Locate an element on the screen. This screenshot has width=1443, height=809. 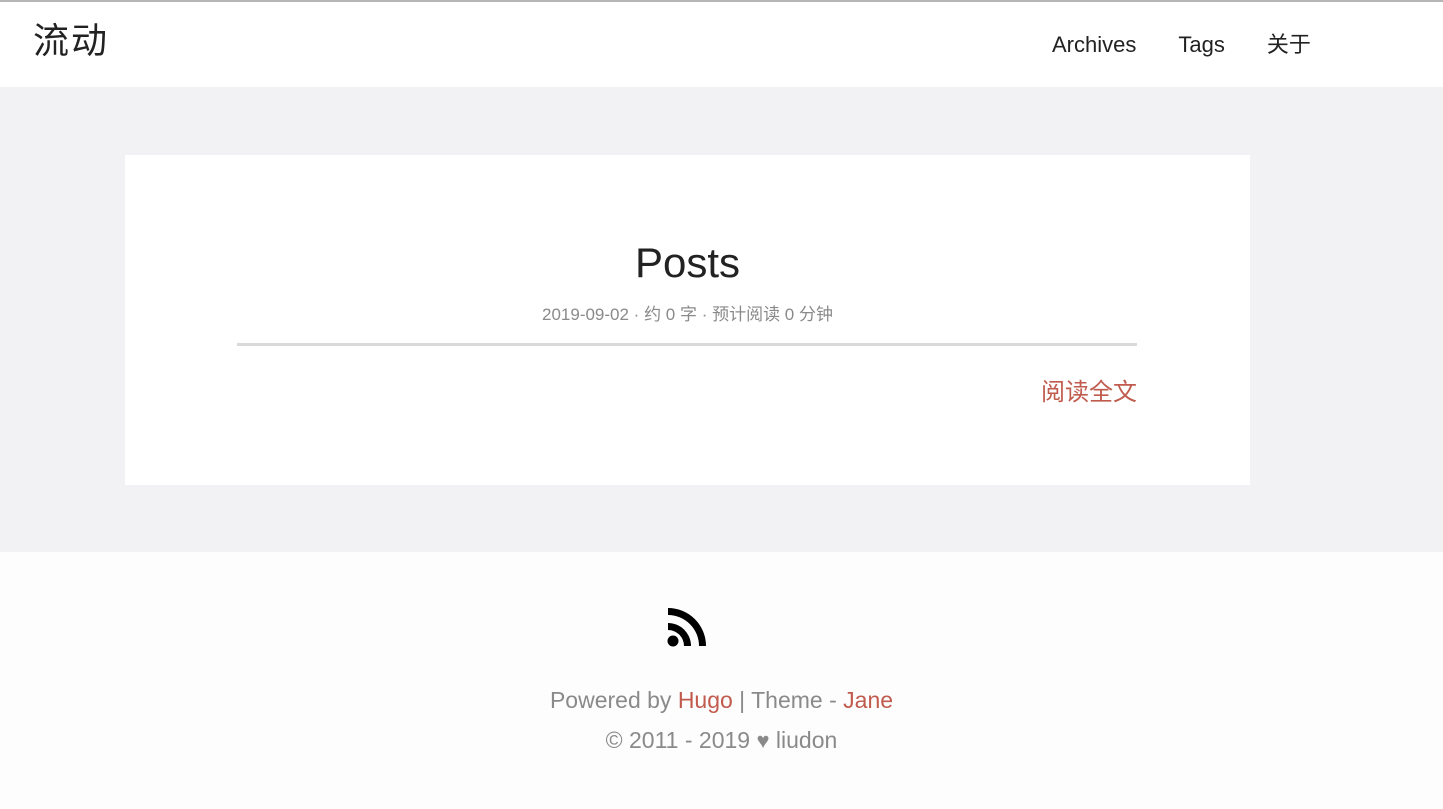
copyright-line: © 2011 - 2019 ♥ liudon is located at coordinates (721, 740).